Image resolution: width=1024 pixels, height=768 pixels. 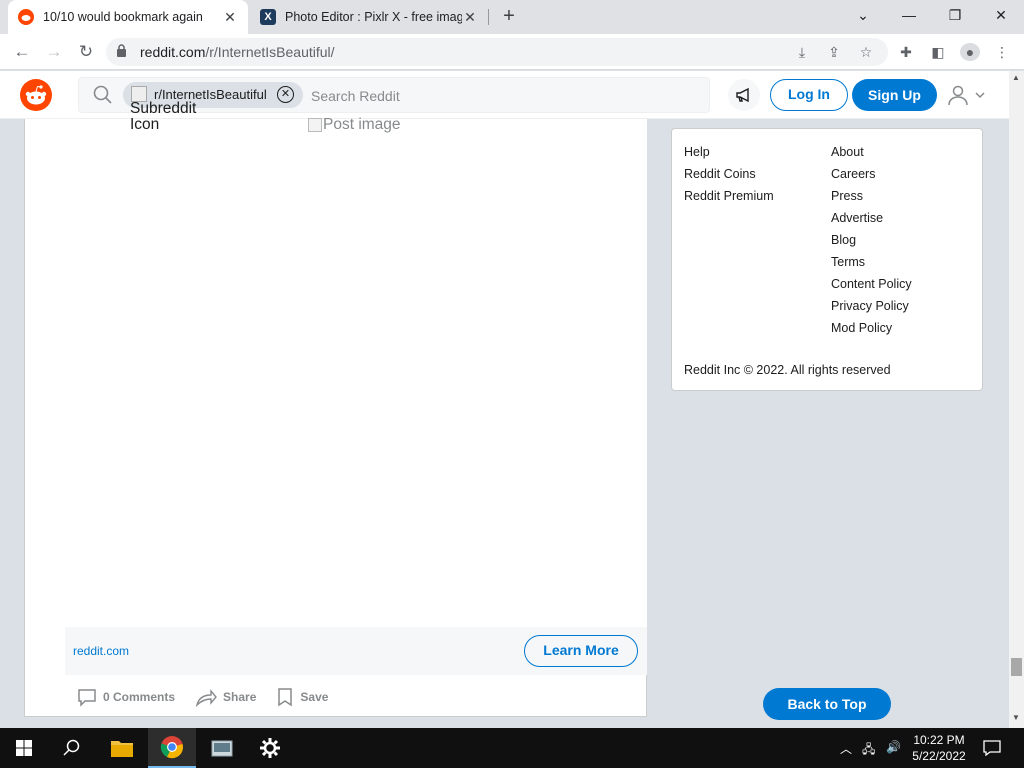 What do you see at coordinates (939, 748) in the screenshot?
I see `taskbar-clock: 10:22 PM 5/22/2022` at bounding box center [939, 748].